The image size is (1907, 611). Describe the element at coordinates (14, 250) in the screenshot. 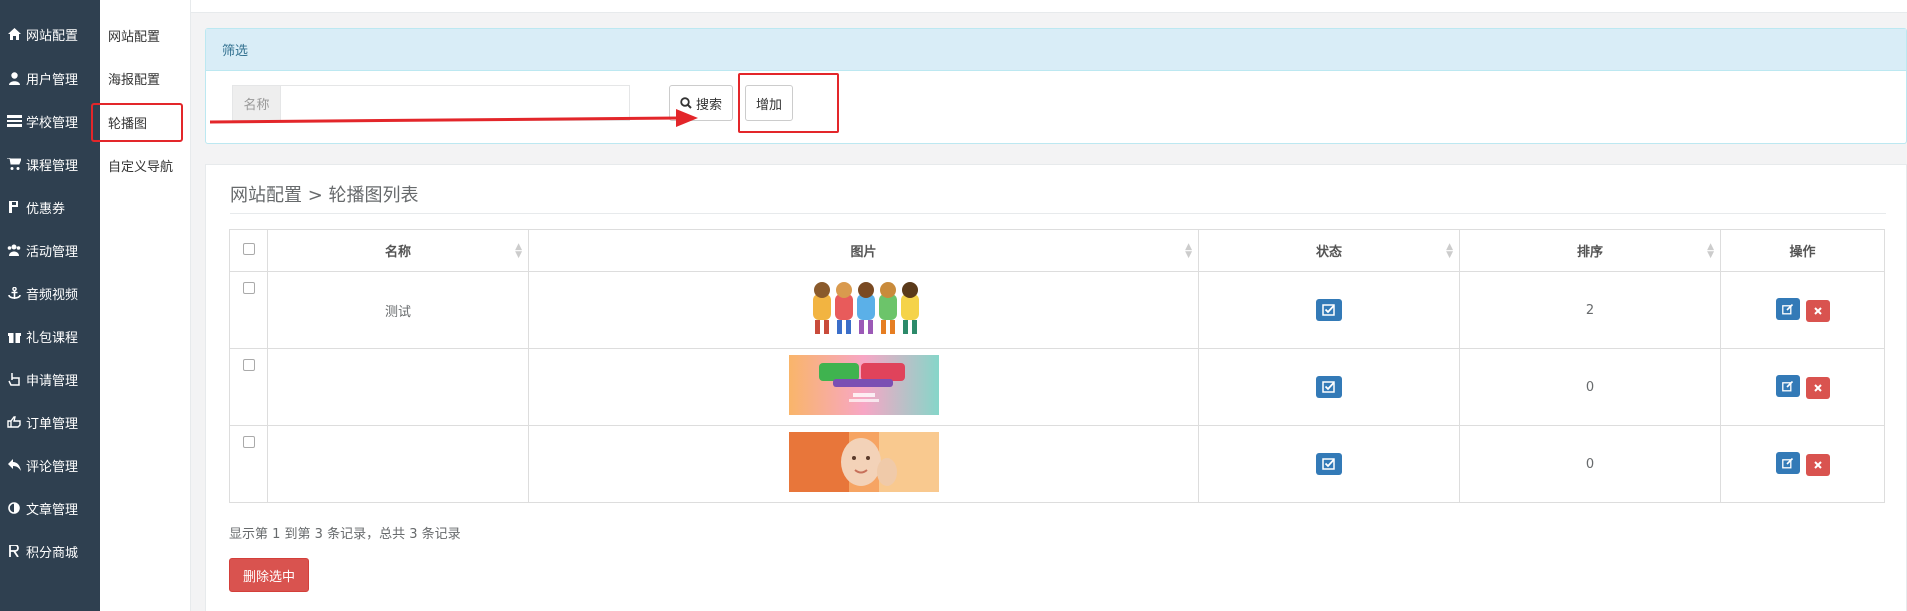

I see `people-icon` at that location.